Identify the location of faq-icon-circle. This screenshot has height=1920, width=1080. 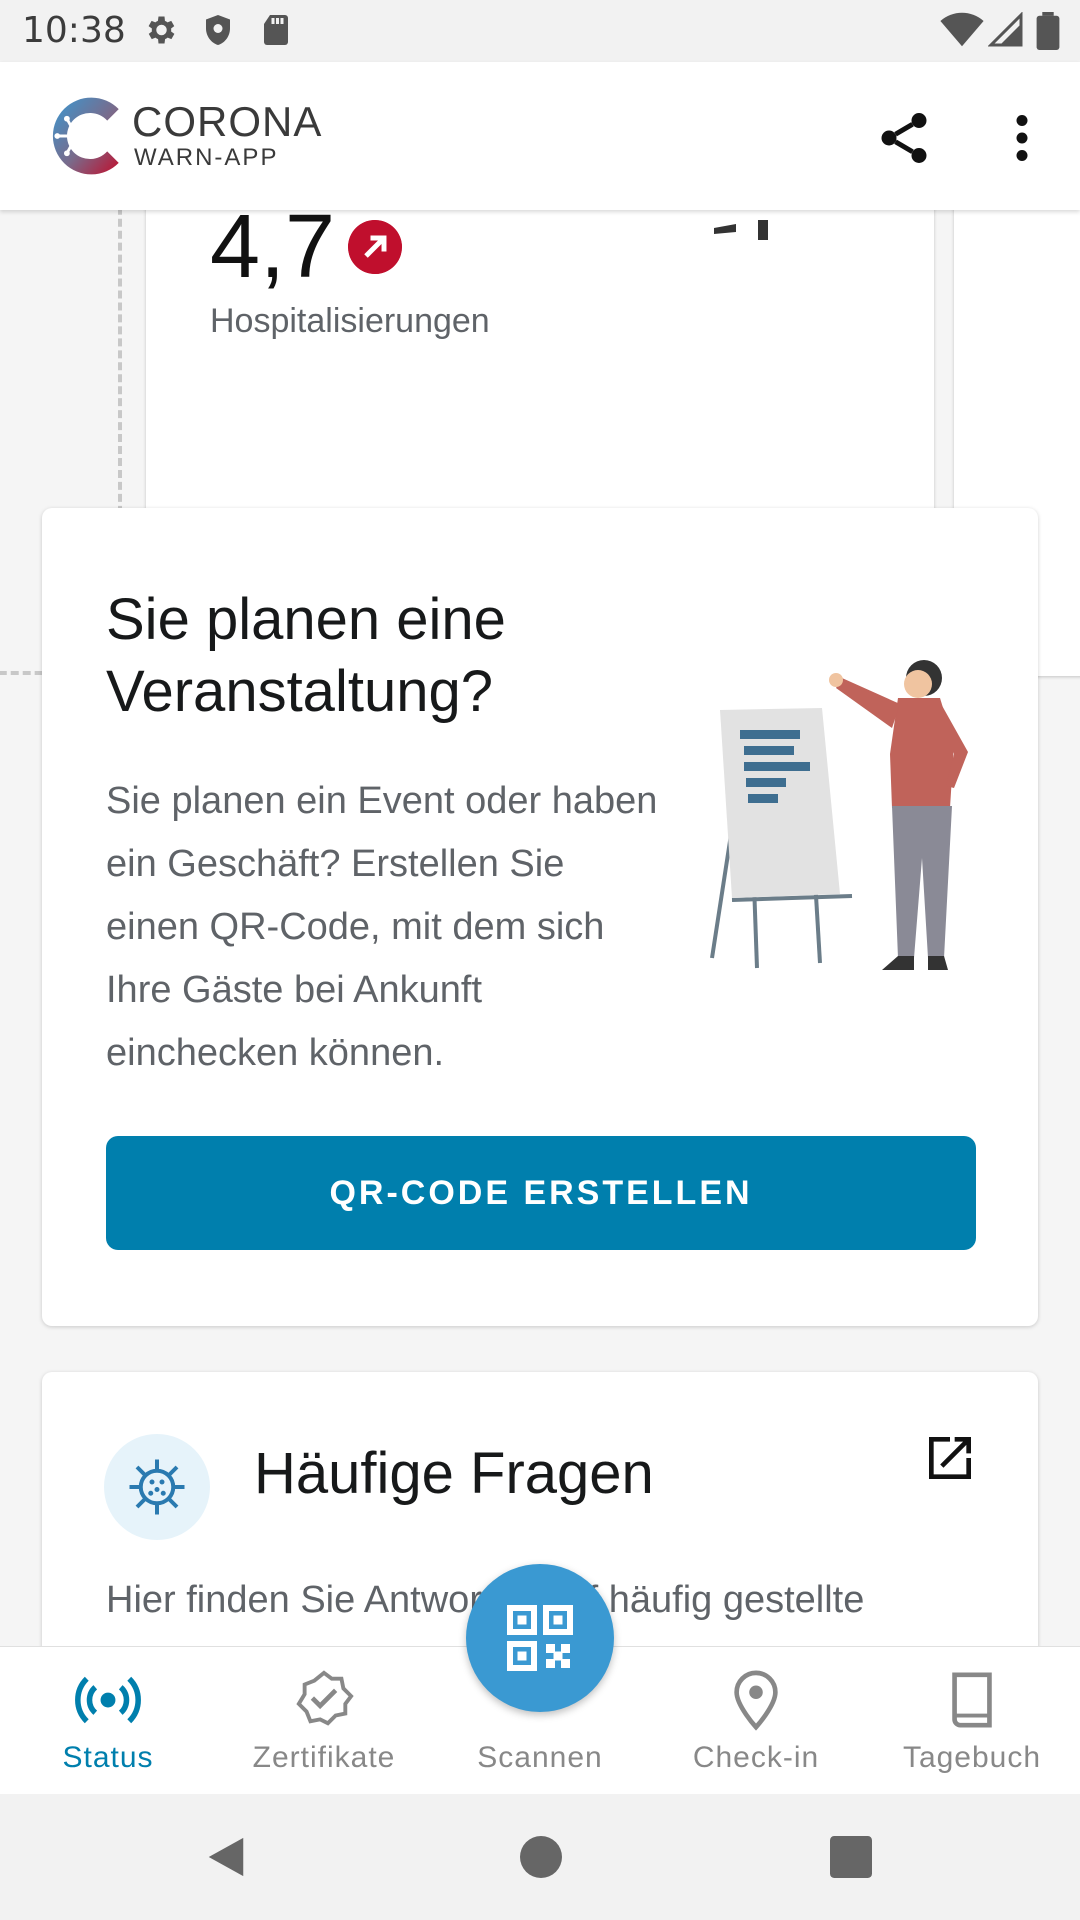
(157, 1487).